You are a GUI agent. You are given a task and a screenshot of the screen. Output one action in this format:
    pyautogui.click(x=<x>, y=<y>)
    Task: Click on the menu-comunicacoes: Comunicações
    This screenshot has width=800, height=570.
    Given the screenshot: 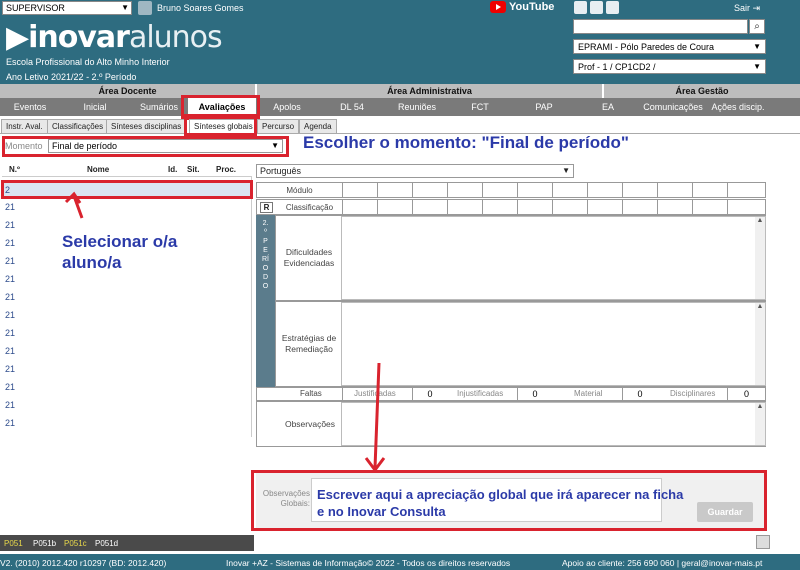 What is the action you would take?
    pyautogui.click(x=673, y=107)
    